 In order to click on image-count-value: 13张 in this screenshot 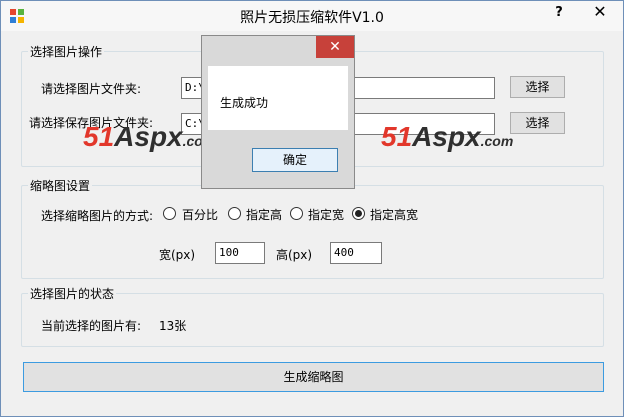, I will do `click(173, 326)`.